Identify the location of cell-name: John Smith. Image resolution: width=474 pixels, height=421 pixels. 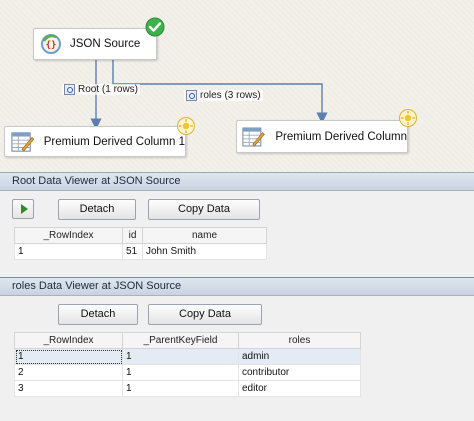
(204, 251).